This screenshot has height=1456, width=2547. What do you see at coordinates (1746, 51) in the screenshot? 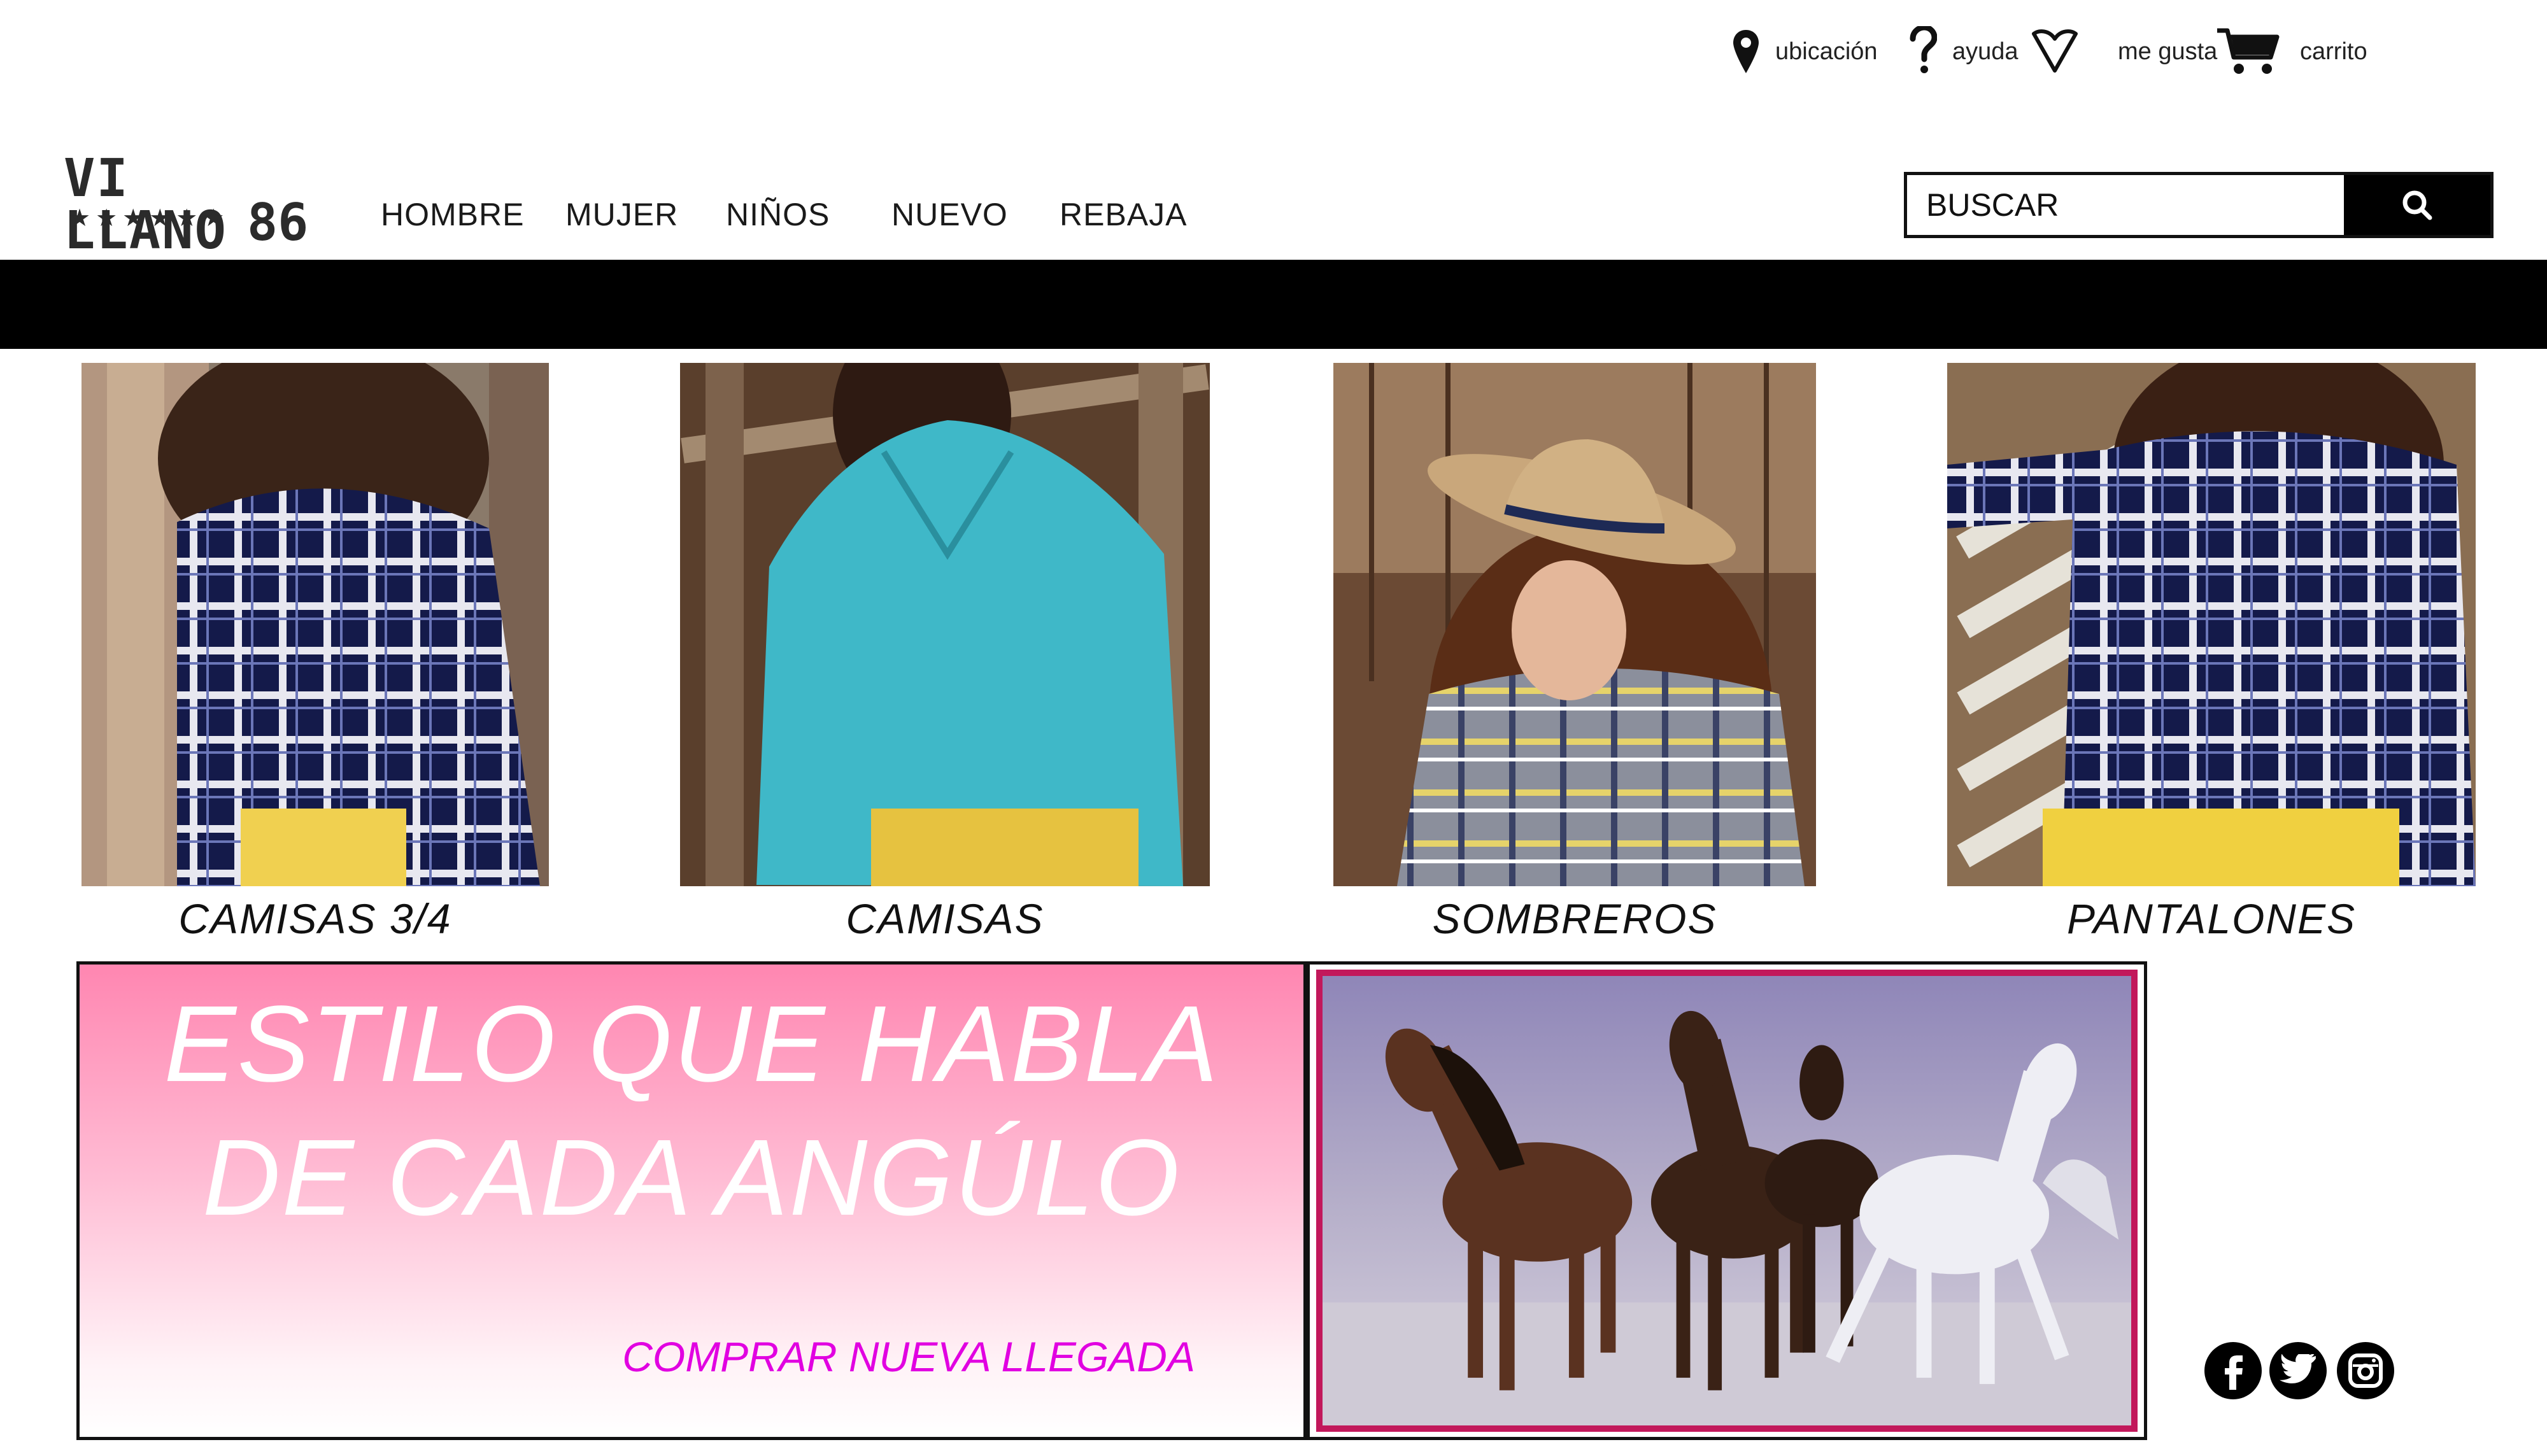
I see `map-pin-icon` at bounding box center [1746, 51].